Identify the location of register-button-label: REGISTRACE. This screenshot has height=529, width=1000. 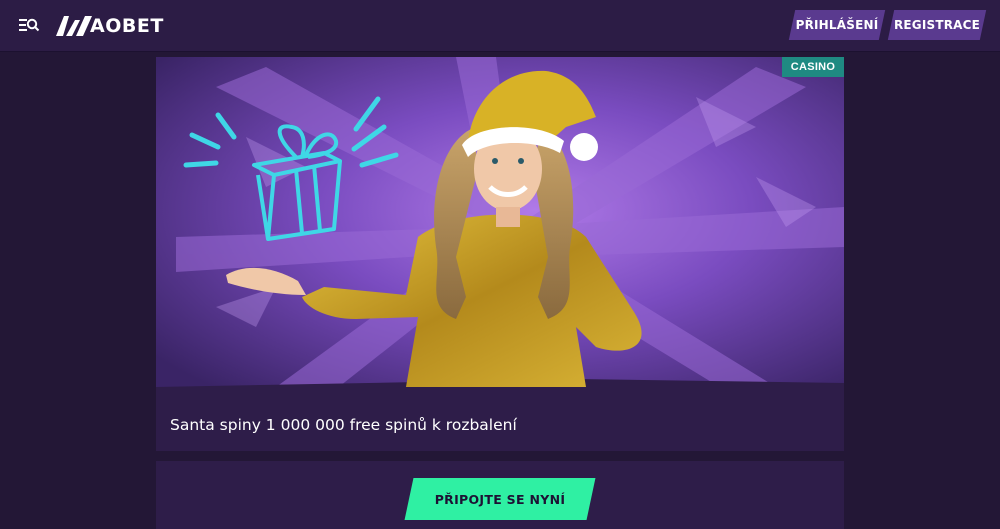
(937, 25).